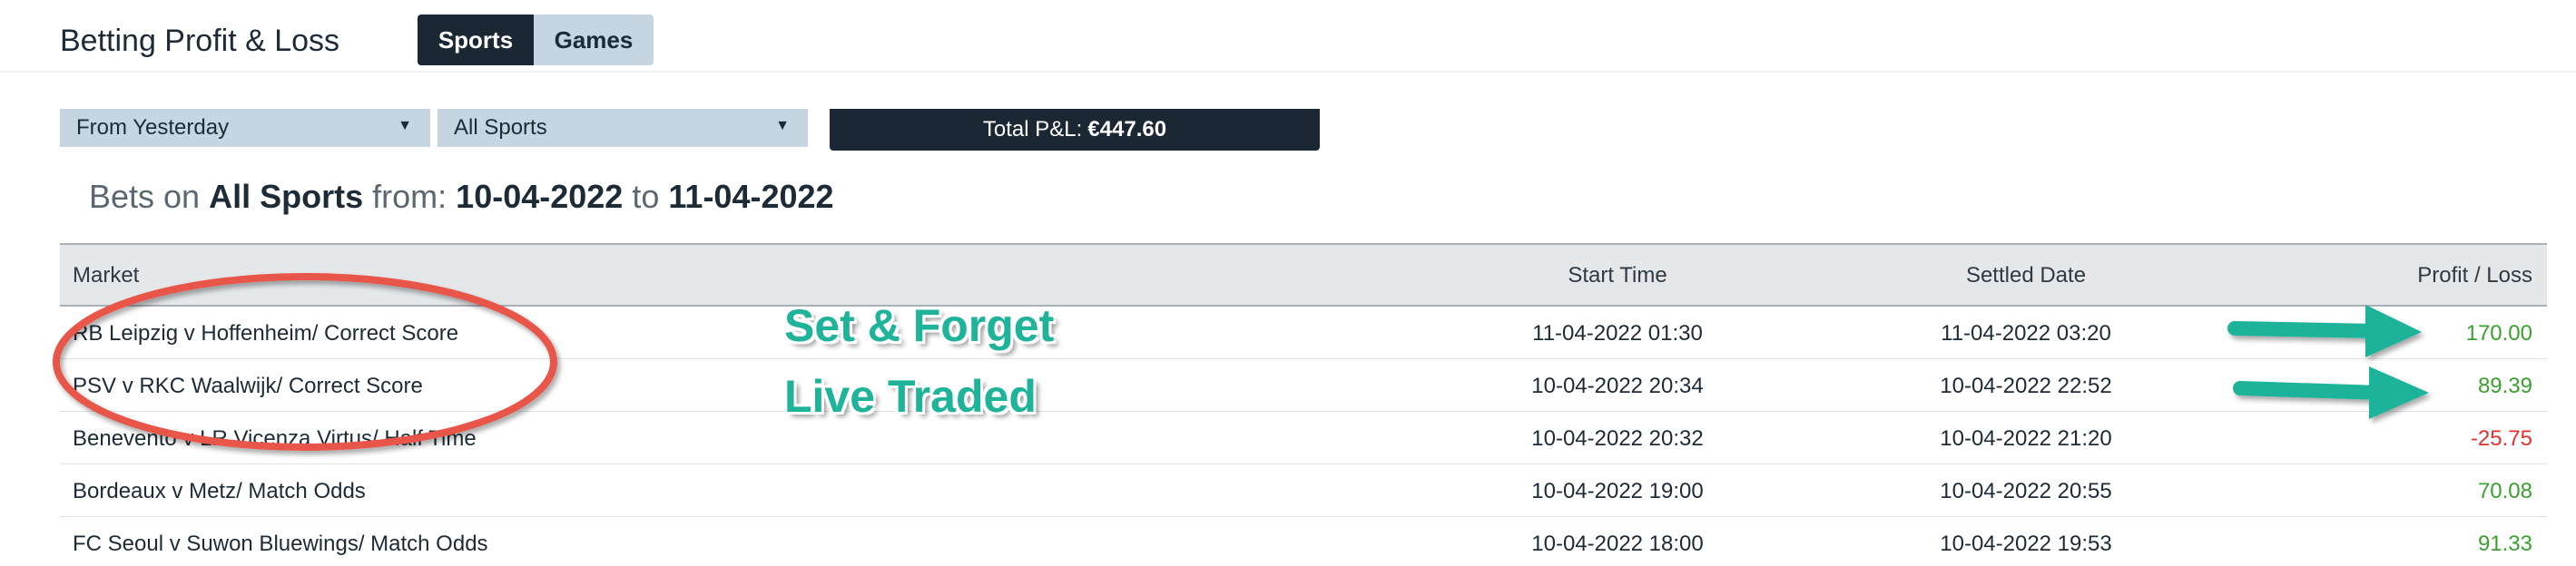 Image resolution: width=2576 pixels, height=566 pixels. I want to click on start-time-cell: 10-04-2022 20:32, so click(1617, 439).